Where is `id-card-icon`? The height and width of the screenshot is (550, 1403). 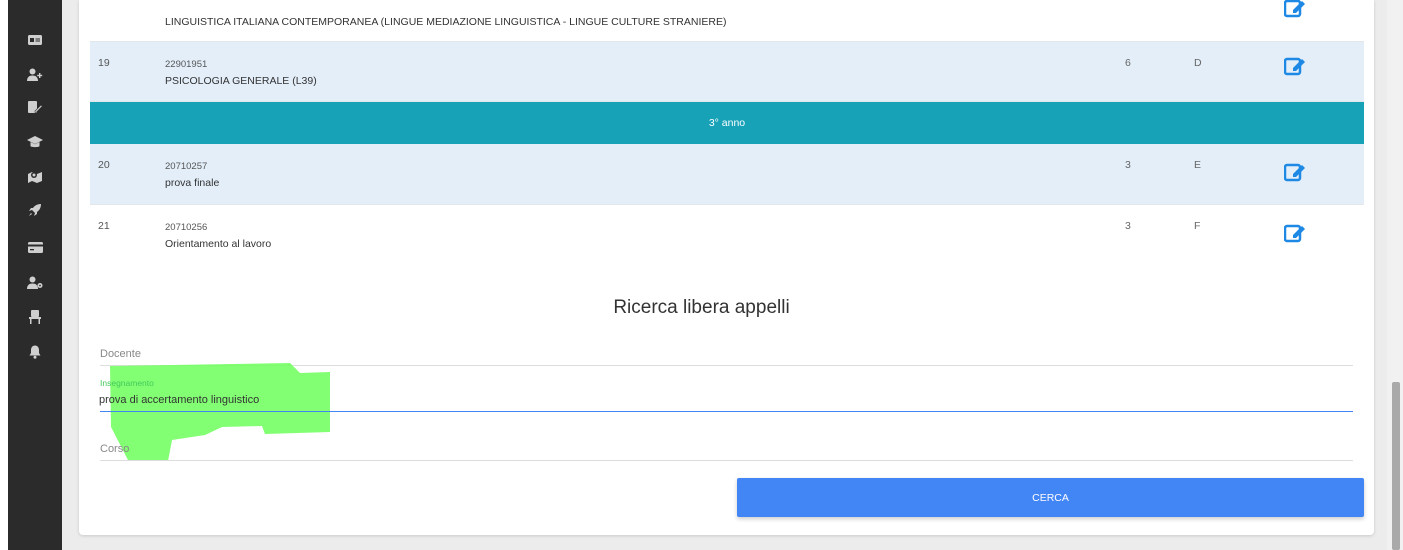
id-card-icon is located at coordinates (35, 40).